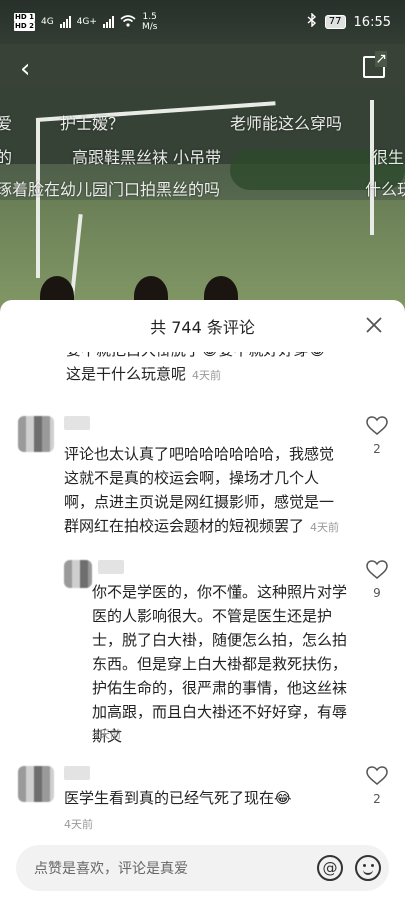 Image resolution: width=405 pixels, height=900 pixels. Describe the element at coordinates (377, 580) in the screenshot. I see `like-button: 9` at that location.